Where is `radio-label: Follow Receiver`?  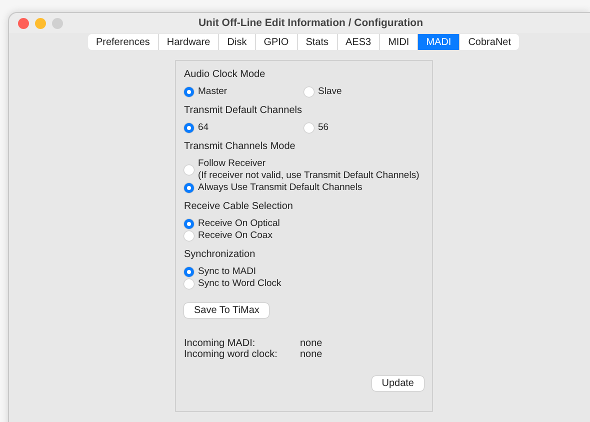
radio-label: Follow Receiver is located at coordinates (232, 164).